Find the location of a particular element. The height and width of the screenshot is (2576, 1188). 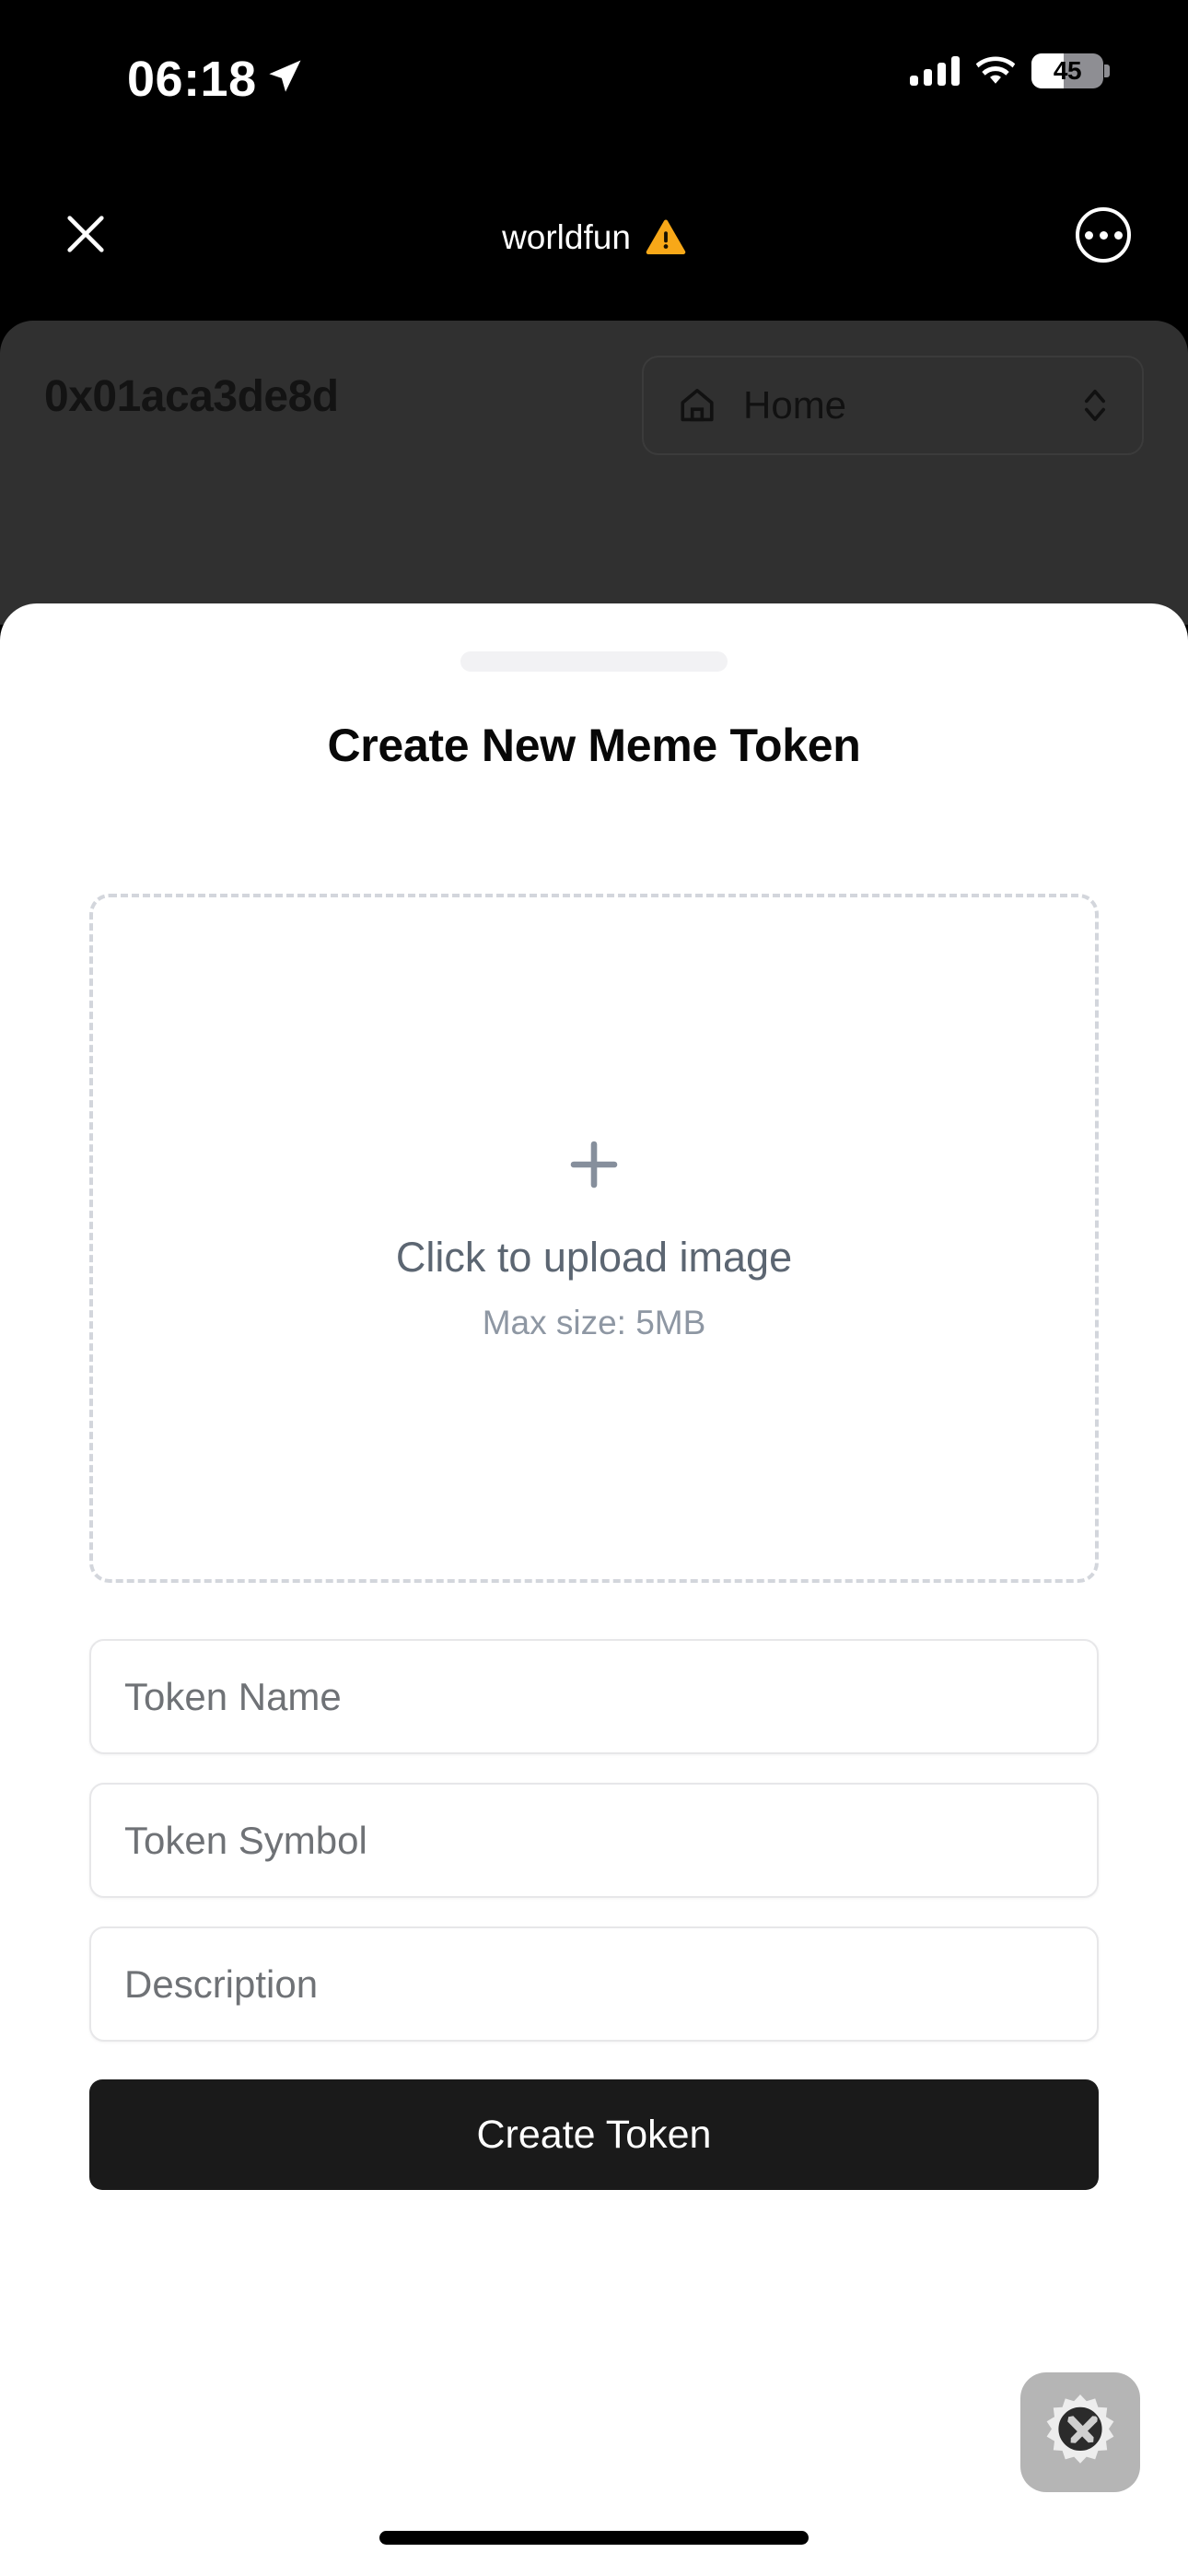

battery-percent: 45 is located at coordinates (1067, 70).